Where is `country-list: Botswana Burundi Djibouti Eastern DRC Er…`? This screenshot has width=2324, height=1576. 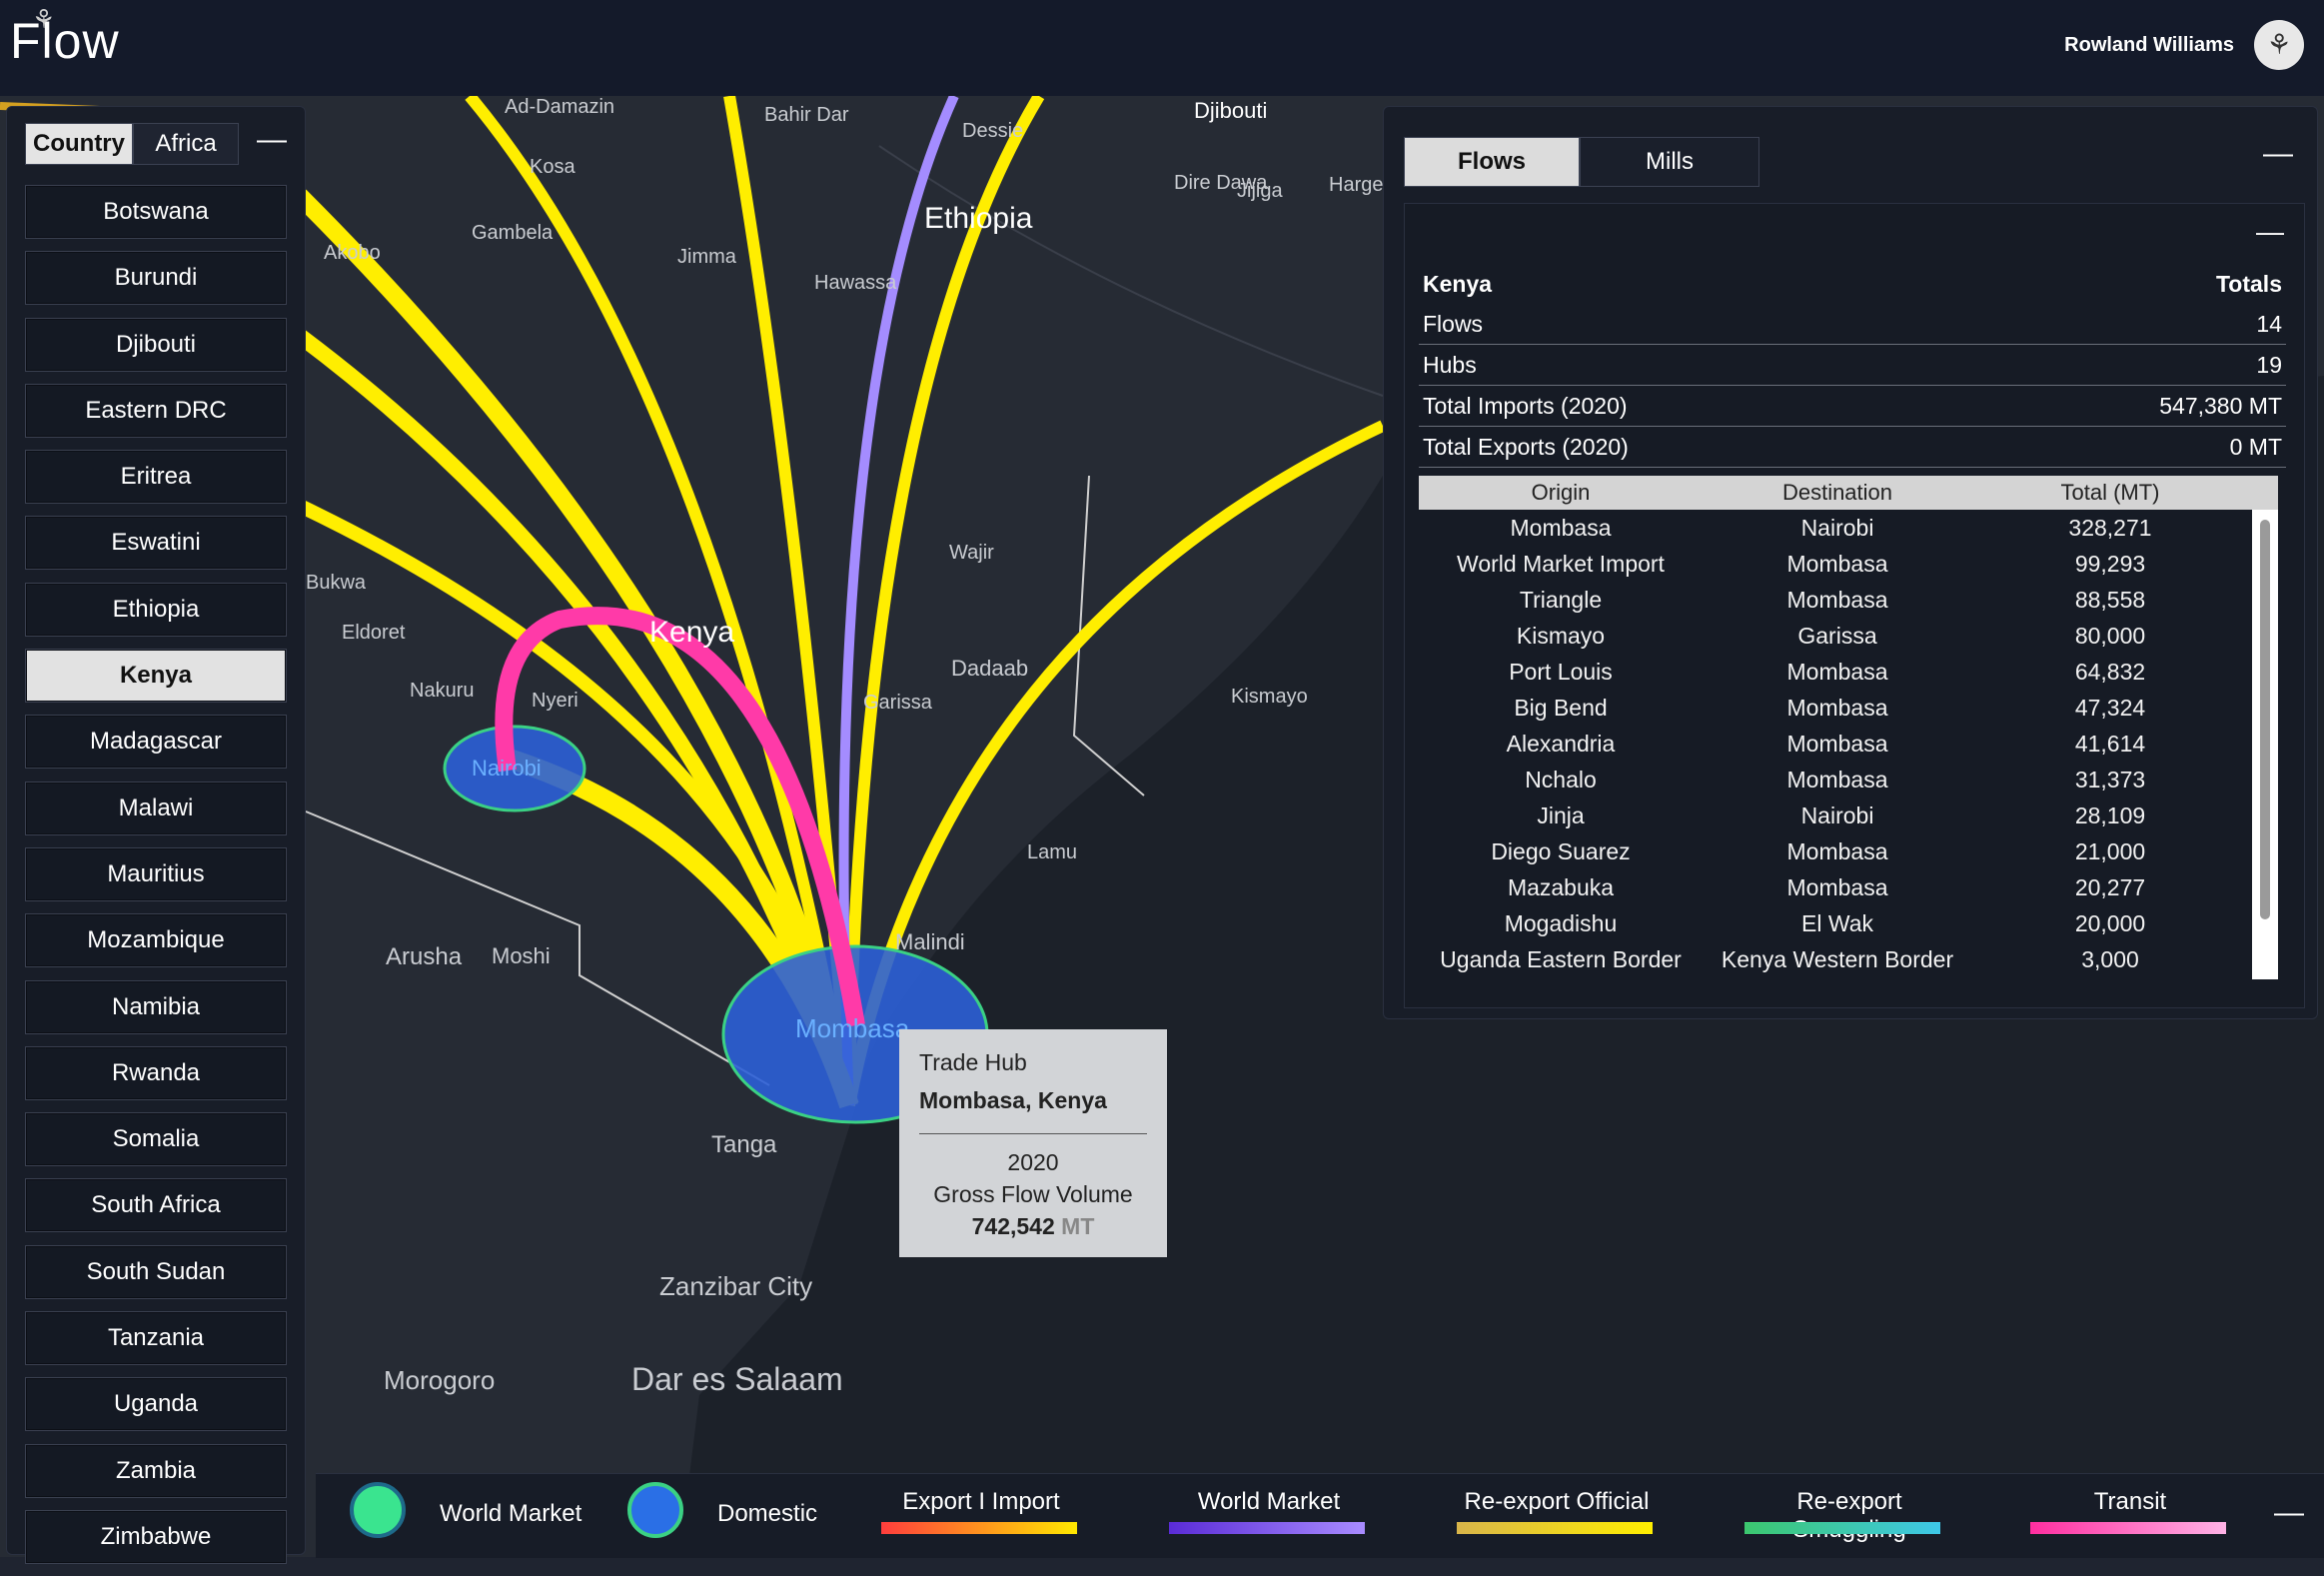
country-list: Botswana Burundi Djibouti Eastern DRC Er… is located at coordinates (156, 880).